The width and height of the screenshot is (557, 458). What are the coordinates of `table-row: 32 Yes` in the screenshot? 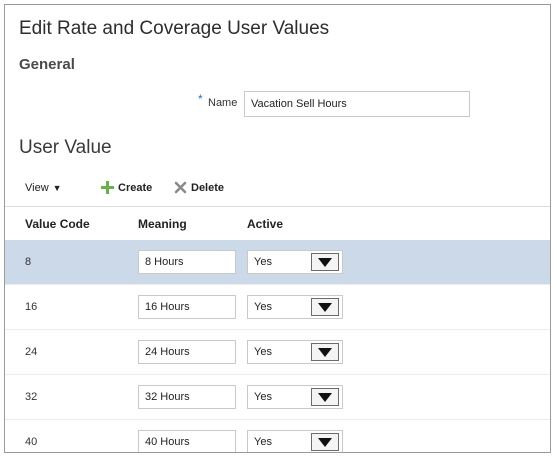 It's located at (277, 397).